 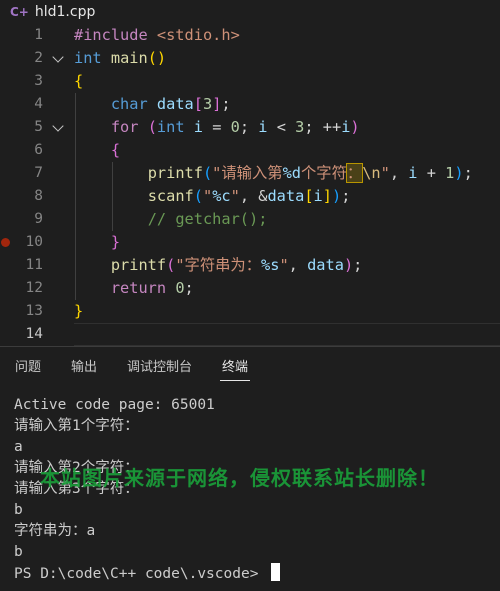 What do you see at coordinates (147, 552) in the screenshot?
I see `terminal-line: b` at bounding box center [147, 552].